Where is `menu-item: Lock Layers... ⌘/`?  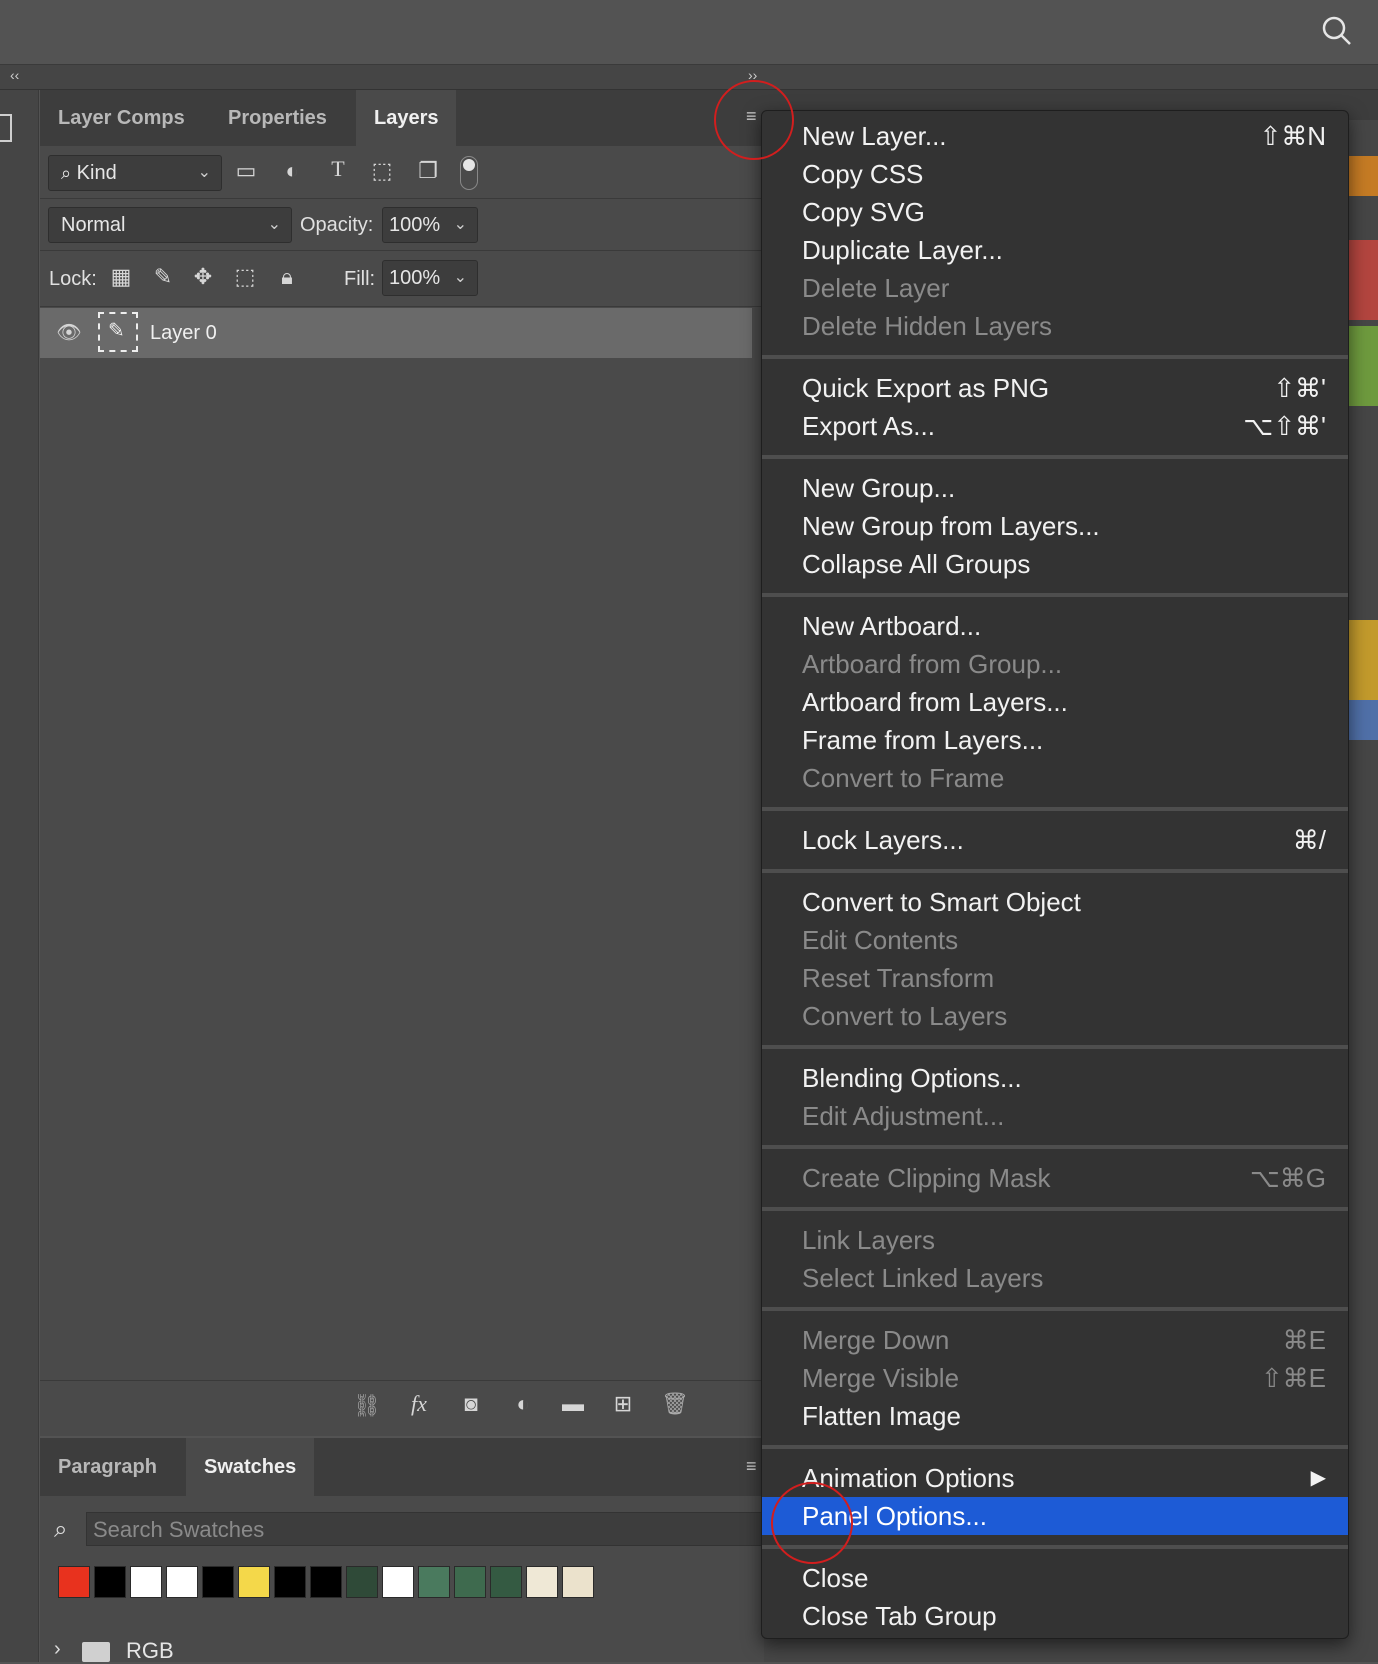
menu-item: Lock Layers... ⌘/ is located at coordinates (1055, 840).